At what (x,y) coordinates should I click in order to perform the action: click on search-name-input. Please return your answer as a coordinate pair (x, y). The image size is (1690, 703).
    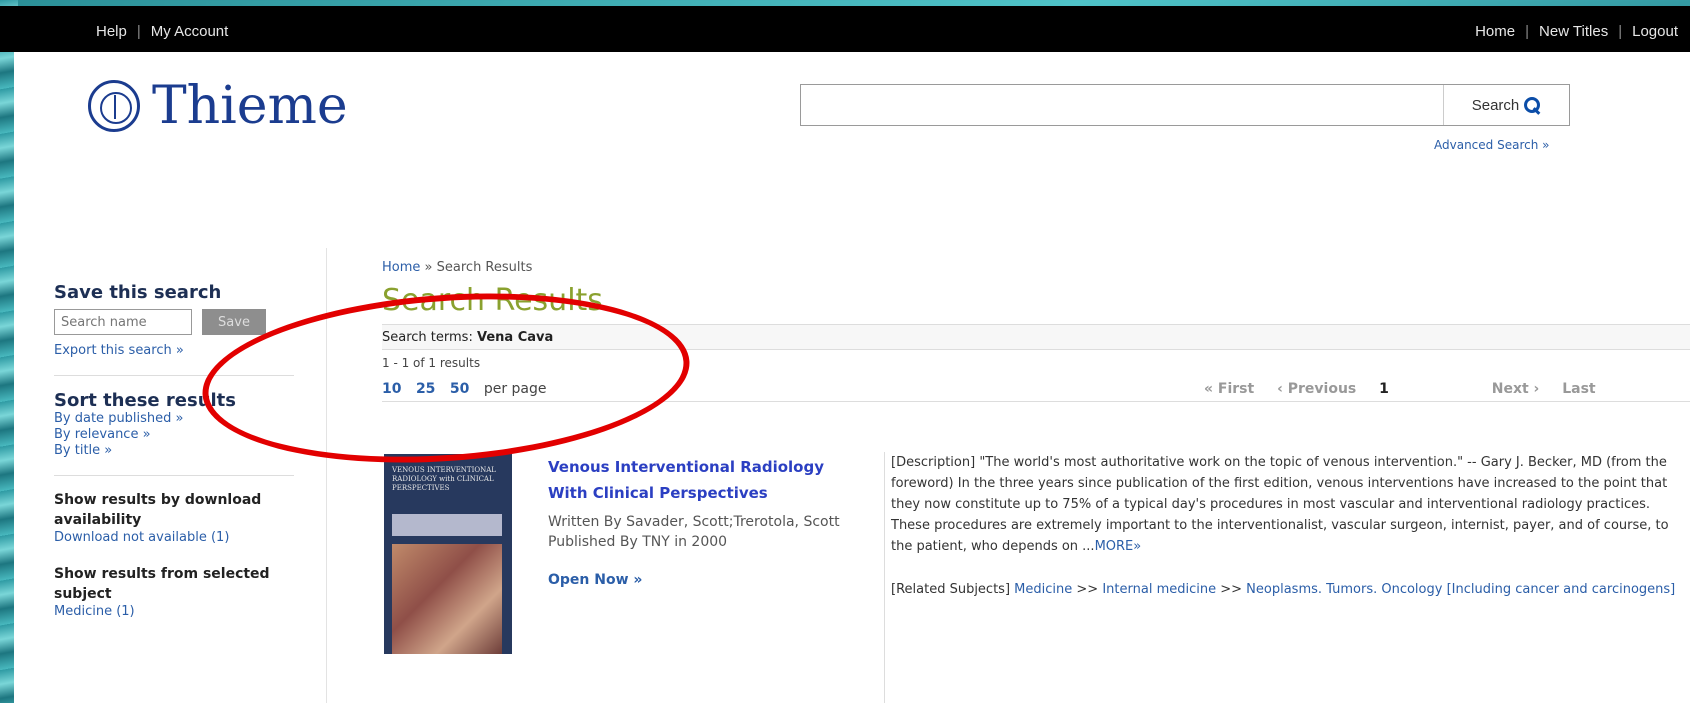
    Looking at the image, I should click on (123, 322).